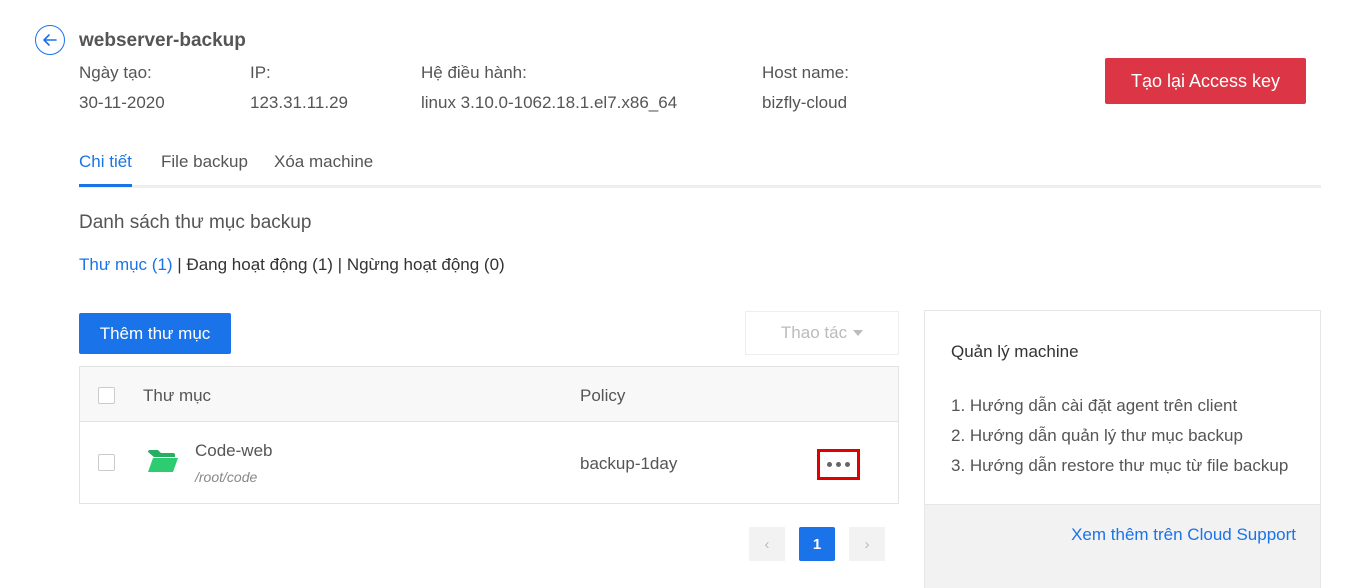 The width and height of the screenshot is (1362, 588). I want to click on tab-file-backup: File backup, so click(204, 162).